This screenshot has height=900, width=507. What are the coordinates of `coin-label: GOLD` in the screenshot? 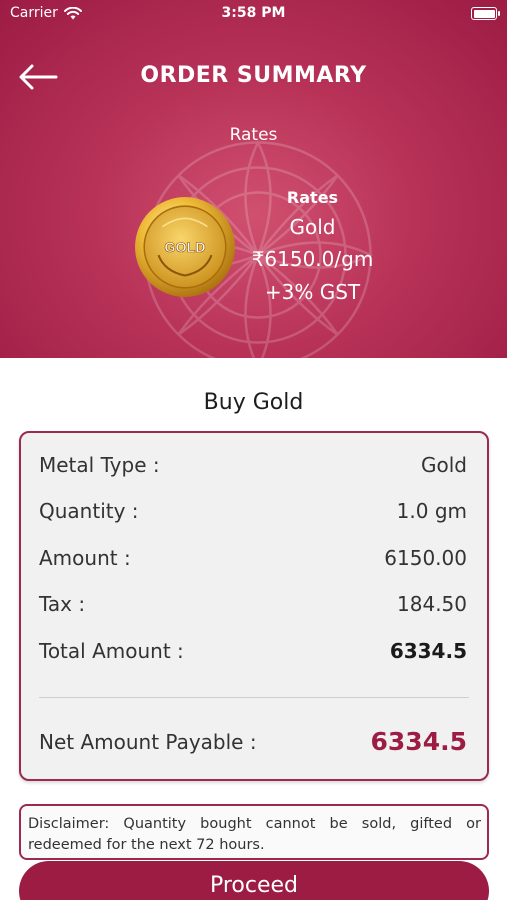 It's located at (184, 248).